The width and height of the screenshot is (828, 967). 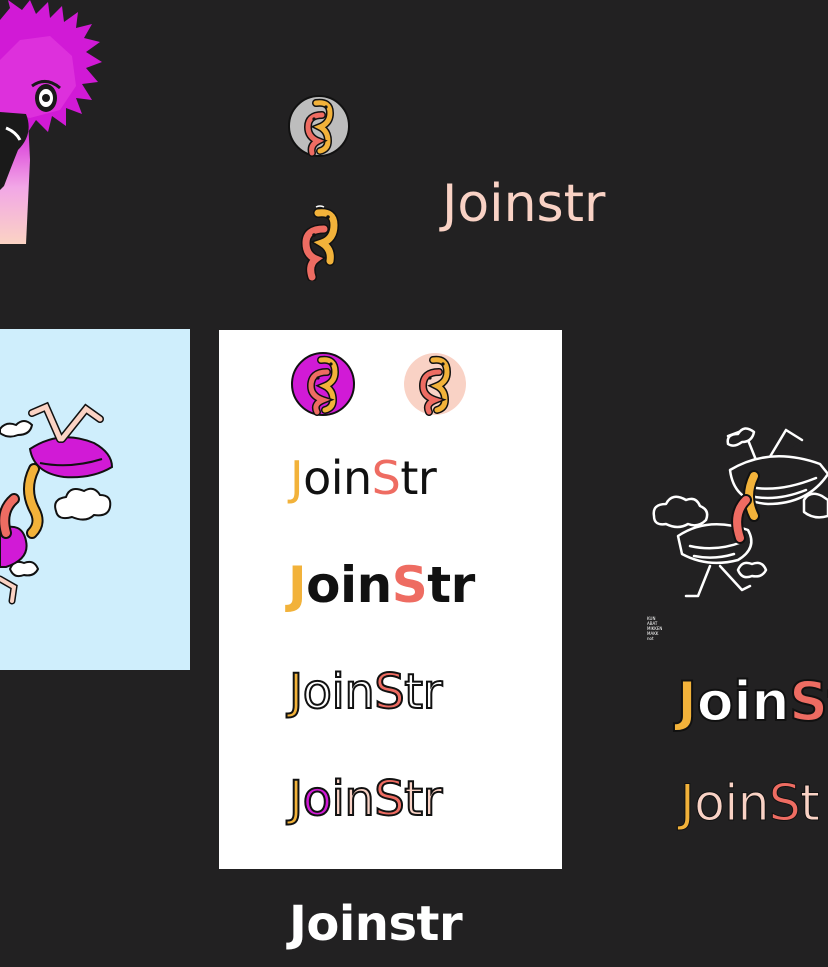 I want to click on sky-illustration-panel, so click(x=95, y=499).